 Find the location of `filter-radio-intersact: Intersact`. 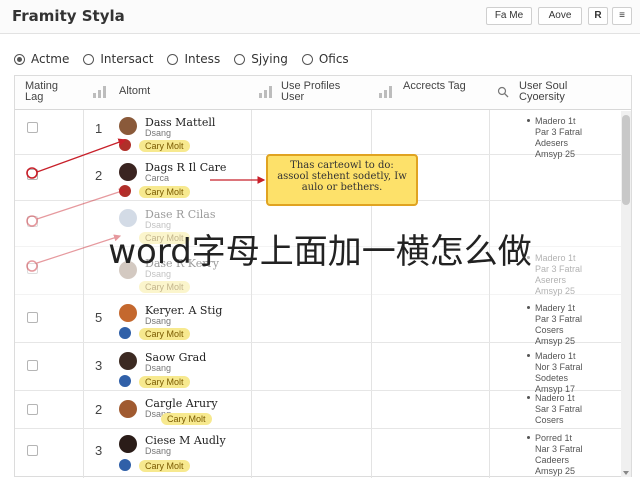

filter-radio-intersact: Intersact is located at coordinates (118, 59).